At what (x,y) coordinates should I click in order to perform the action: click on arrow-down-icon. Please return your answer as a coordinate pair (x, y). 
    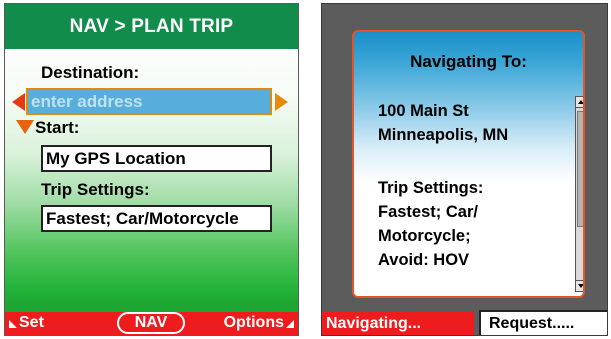
    Looking at the image, I should click on (25, 127).